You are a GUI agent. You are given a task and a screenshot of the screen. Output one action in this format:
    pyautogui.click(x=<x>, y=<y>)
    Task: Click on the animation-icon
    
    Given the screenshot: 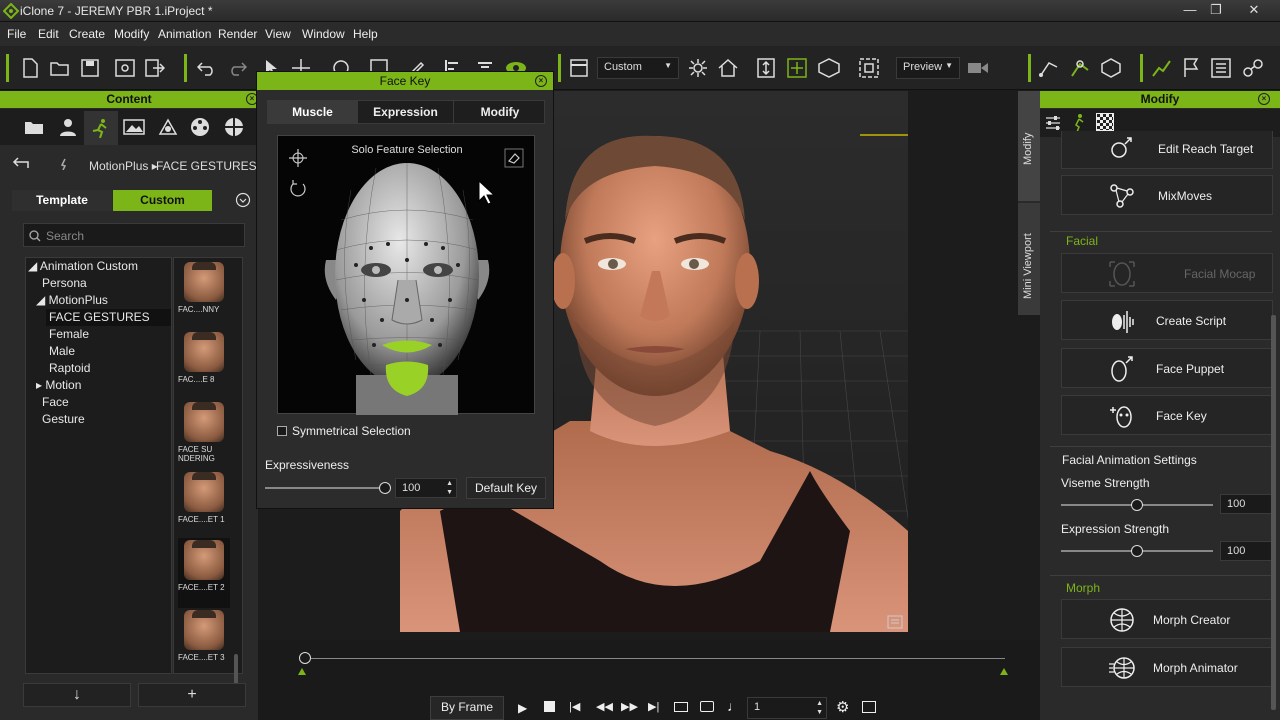 What is the action you would take?
    pyautogui.click(x=101, y=128)
    